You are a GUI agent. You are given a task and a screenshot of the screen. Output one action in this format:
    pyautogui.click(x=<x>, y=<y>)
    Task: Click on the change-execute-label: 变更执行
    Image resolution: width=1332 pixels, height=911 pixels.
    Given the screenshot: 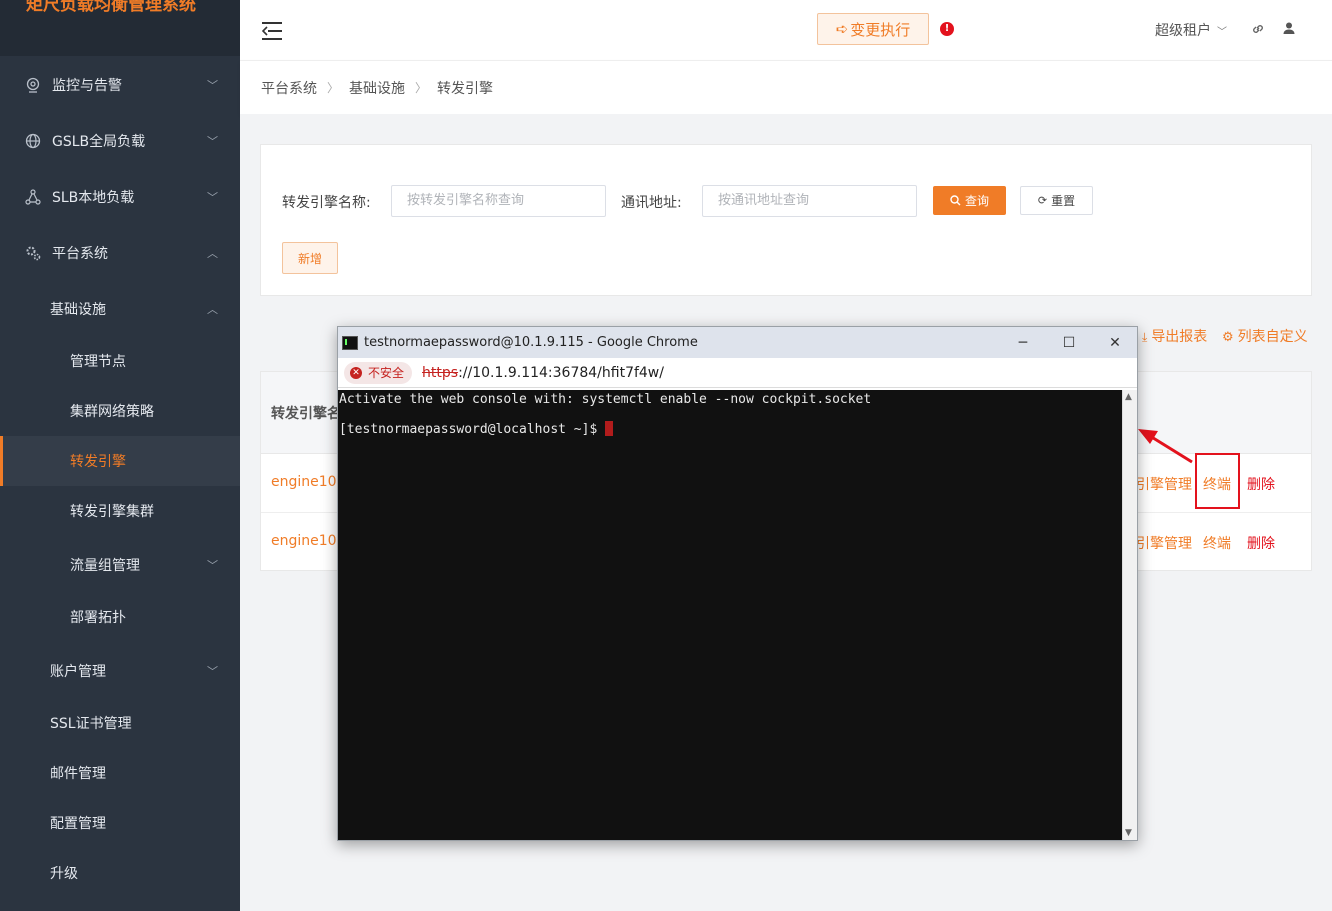 What is the action you would take?
    pyautogui.click(x=880, y=29)
    